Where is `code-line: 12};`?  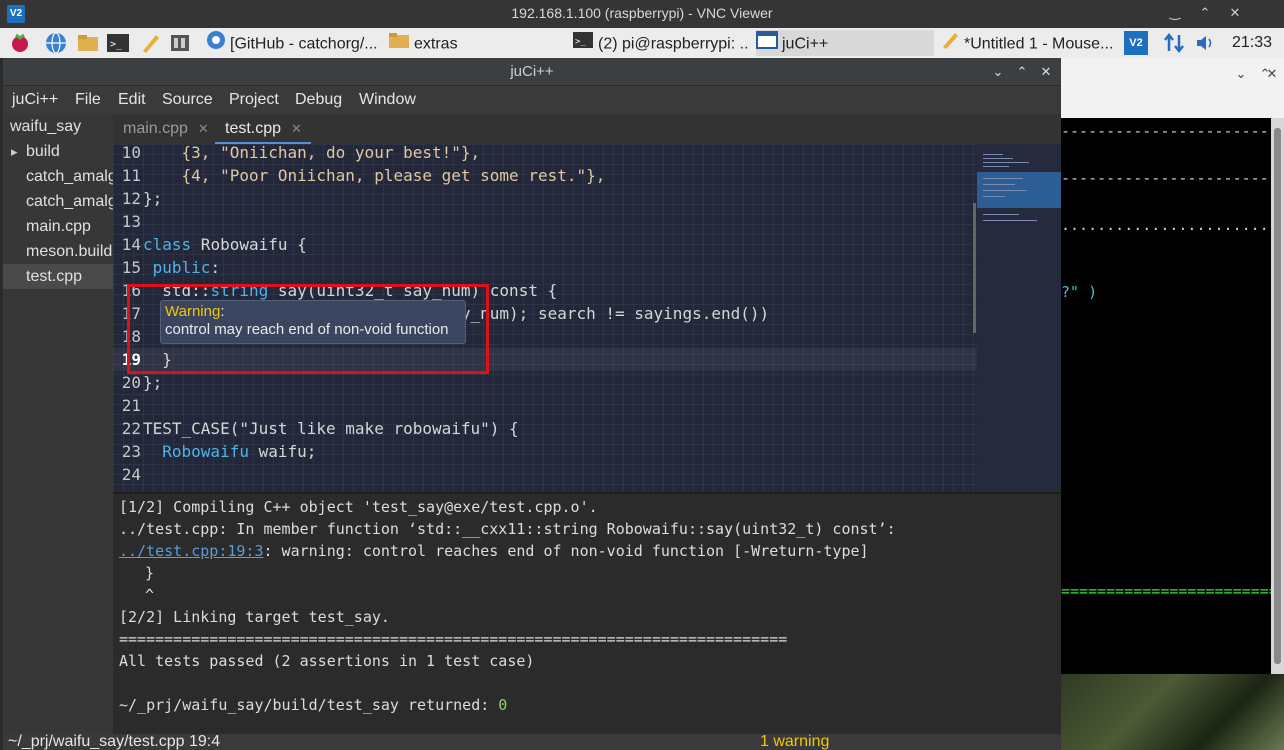
code-line: 12}; is located at coordinates (142, 198).